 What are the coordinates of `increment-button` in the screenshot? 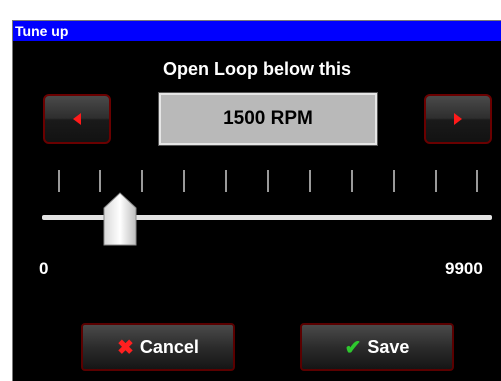 It's located at (458, 119).